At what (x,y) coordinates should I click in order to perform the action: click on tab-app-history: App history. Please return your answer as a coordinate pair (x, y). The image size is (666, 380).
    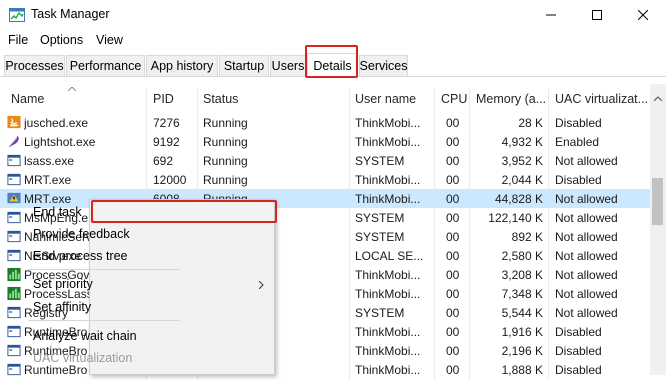
    Looking at the image, I should click on (182, 65).